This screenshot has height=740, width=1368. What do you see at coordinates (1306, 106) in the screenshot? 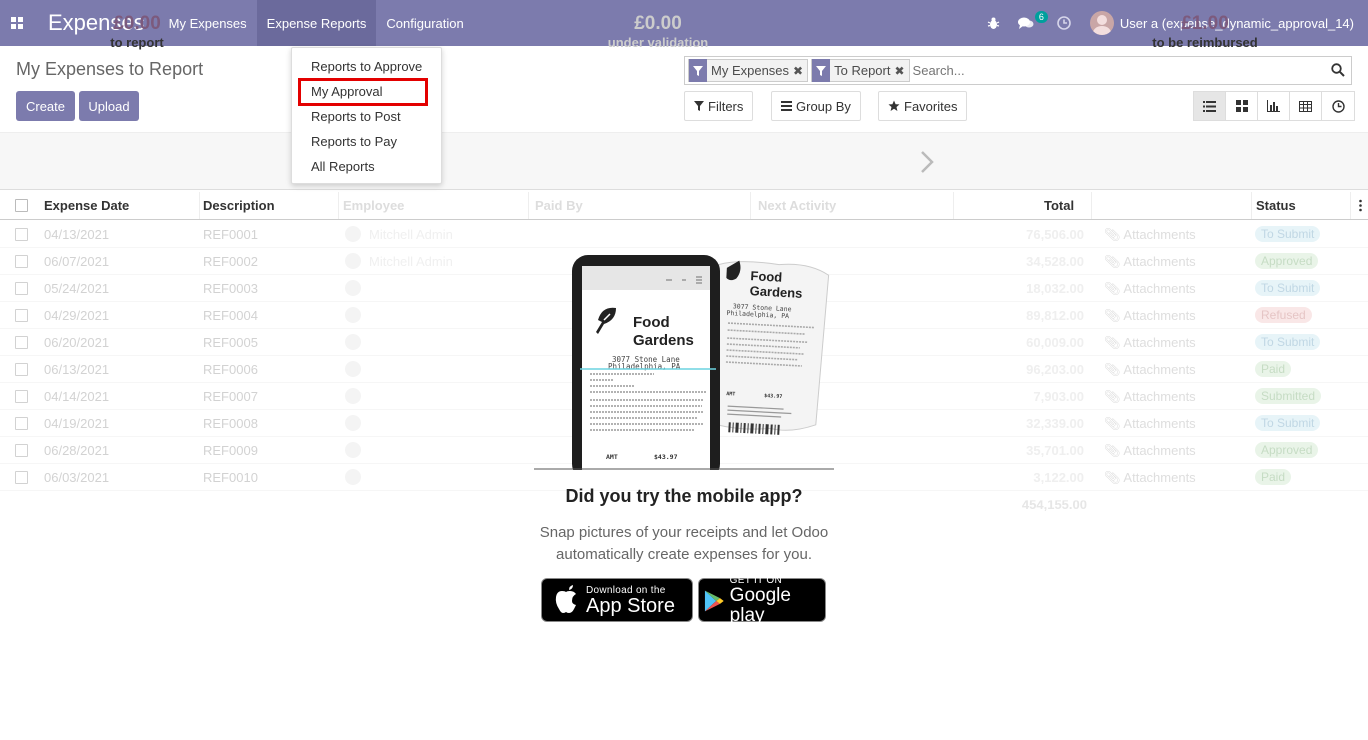
I see `pivot-view-icon` at bounding box center [1306, 106].